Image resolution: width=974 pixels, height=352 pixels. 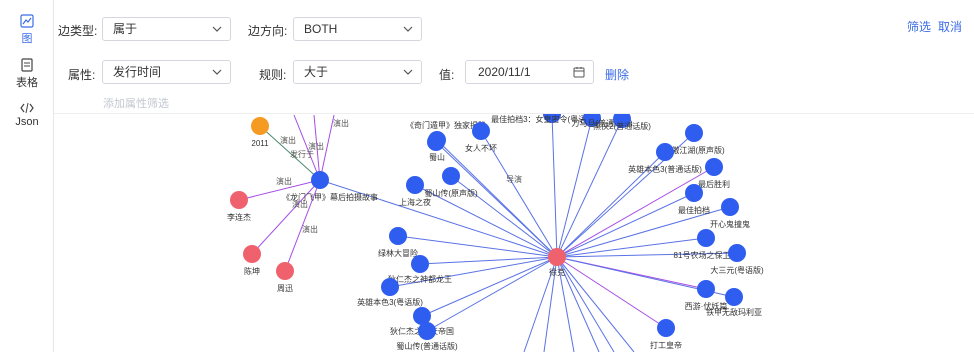 What do you see at coordinates (504, 72) in the screenshot?
I see `value-date-text: 2020/11/1` at bounding box center [504, 72].